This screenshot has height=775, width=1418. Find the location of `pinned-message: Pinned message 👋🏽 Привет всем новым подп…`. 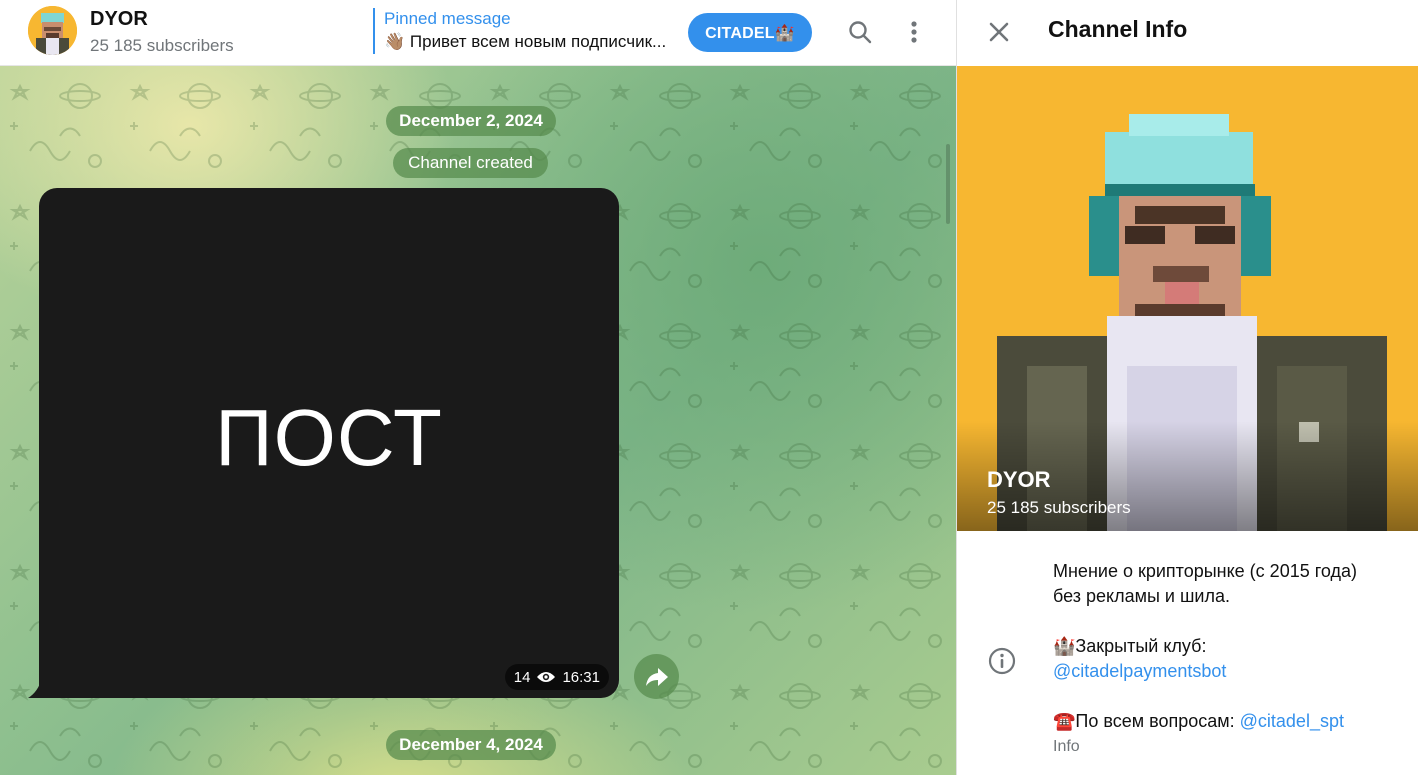

pinned-message: Pinned message 👋🏽 Привет всем новым подп… is located at coordinates (523, 31).